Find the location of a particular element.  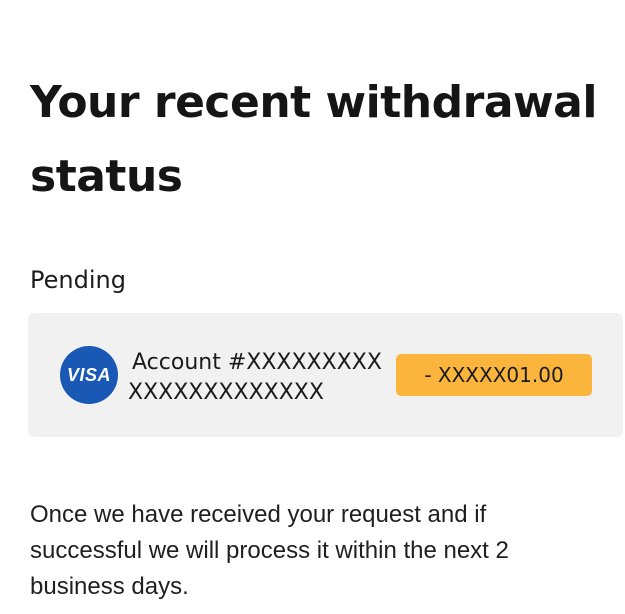

visa-logo-text: VISA is located at coordinates (88, 374).